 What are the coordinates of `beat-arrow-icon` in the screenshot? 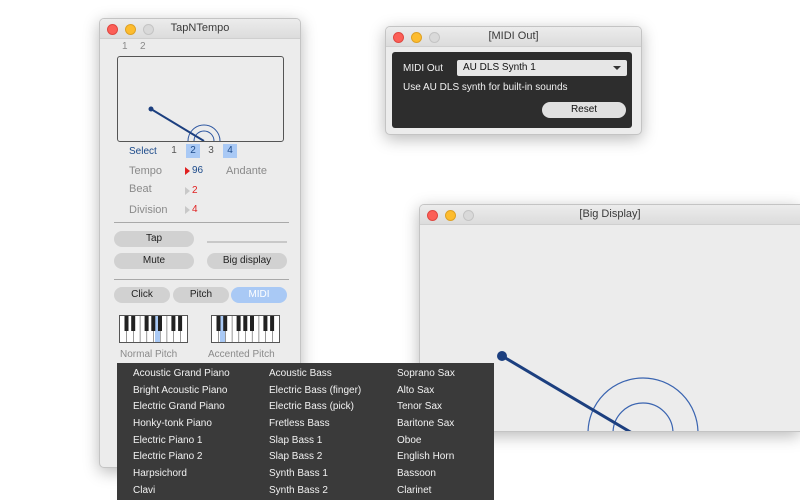 It's located at (187, 191).